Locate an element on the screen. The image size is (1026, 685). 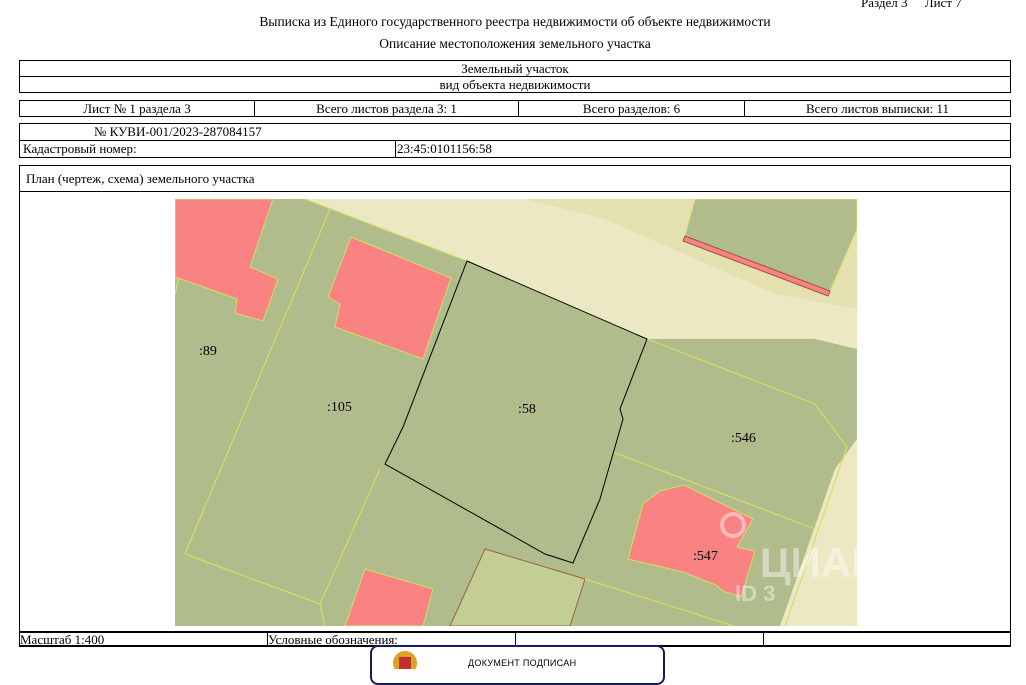
page-header-section: Раздел 3 Лист 7 is located at coordinates (918, 5).